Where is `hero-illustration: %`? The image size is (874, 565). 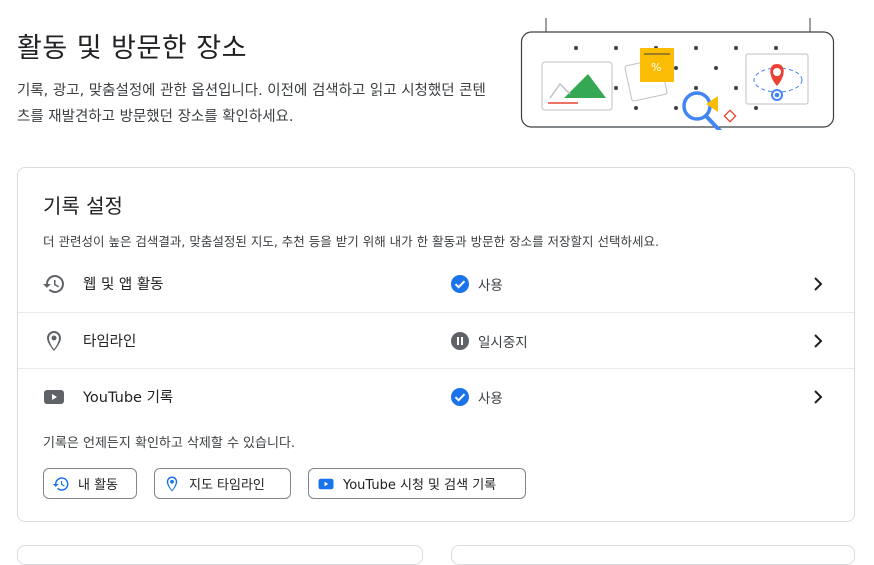 hero-illustration: % is located at coordinates (677, 74).